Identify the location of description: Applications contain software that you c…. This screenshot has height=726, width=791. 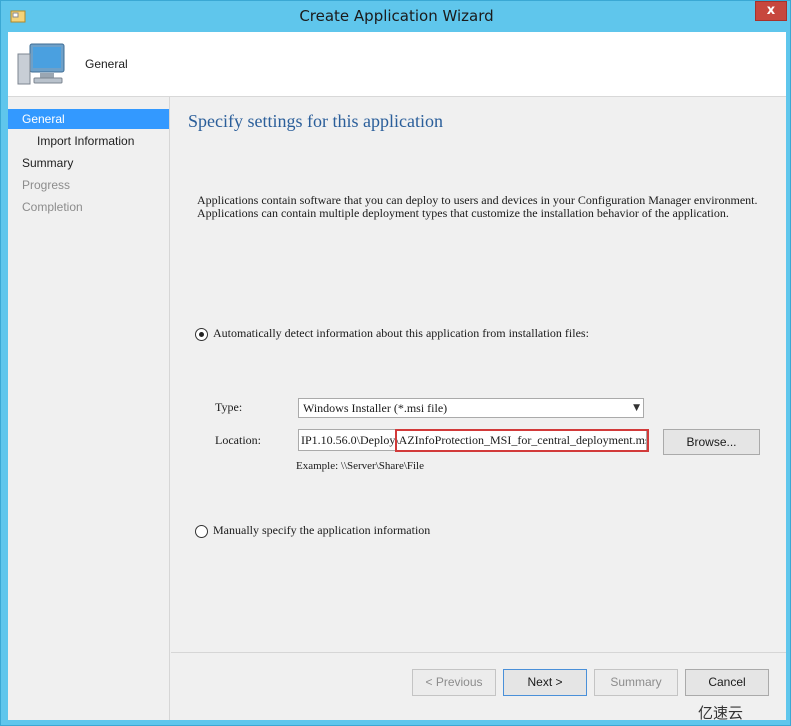
(487, 207).